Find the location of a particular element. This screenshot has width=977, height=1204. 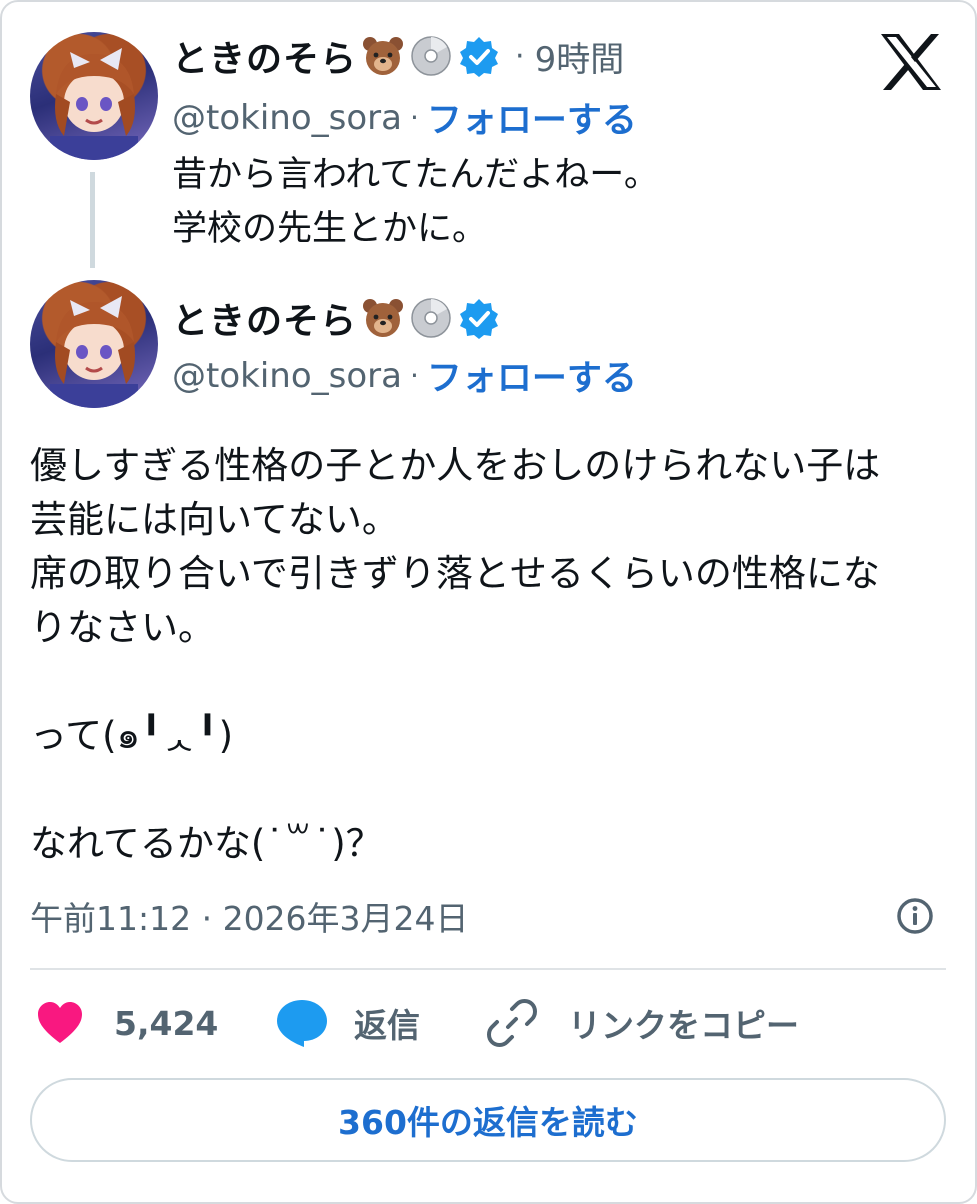

info-icon is located at coordinates (915, 916).